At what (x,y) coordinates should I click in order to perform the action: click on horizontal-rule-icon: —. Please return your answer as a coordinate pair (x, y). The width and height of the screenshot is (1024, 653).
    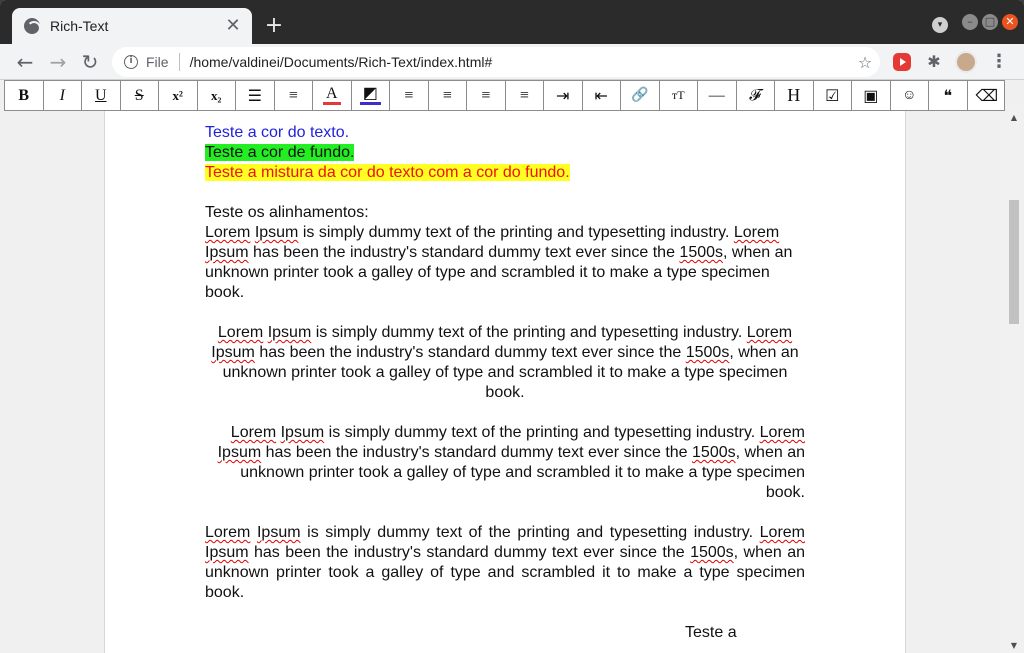
    Looking at the image, I should click on (716, 95).